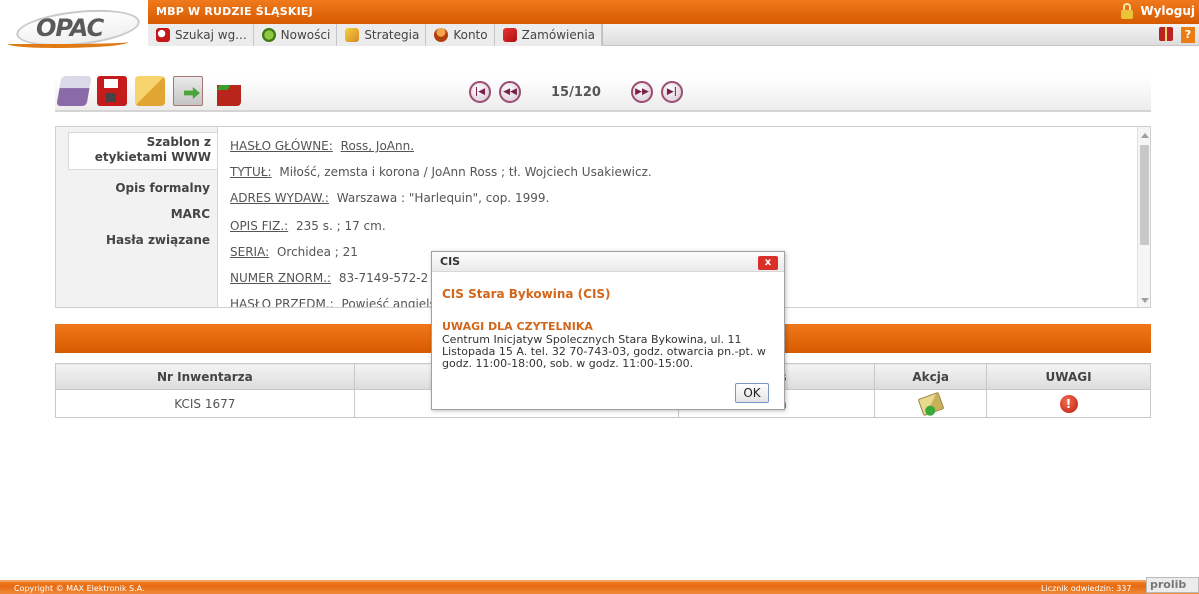  Describe the element at coordinates (352, 35) in the screenshot. I see `strategy-icon` at that location.